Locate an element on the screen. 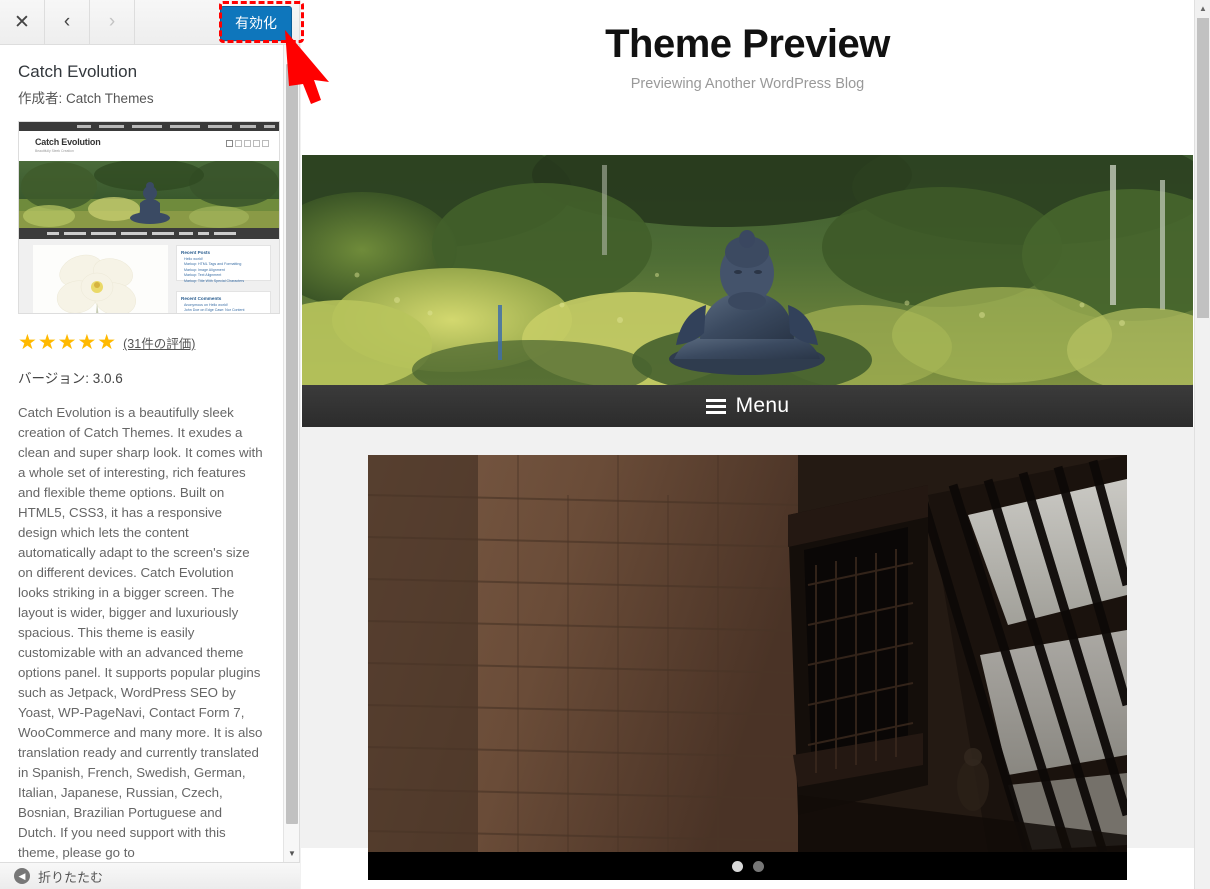 The width and height of the screenshot is (1210, 889). theme-rating: ★★★★★ (31件の評価) is located at coordinates (142, 342).